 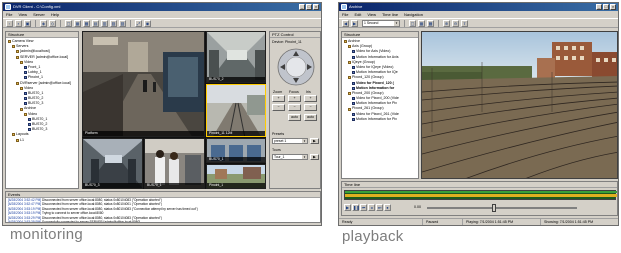 I want to click on recorded-segment, so click(x=481, y=195).